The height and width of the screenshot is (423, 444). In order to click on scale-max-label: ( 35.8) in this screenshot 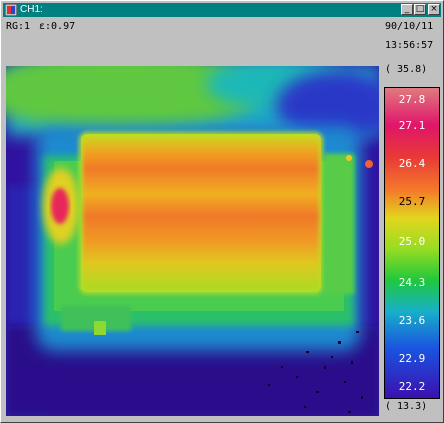, I will do `click(406, 69)`.